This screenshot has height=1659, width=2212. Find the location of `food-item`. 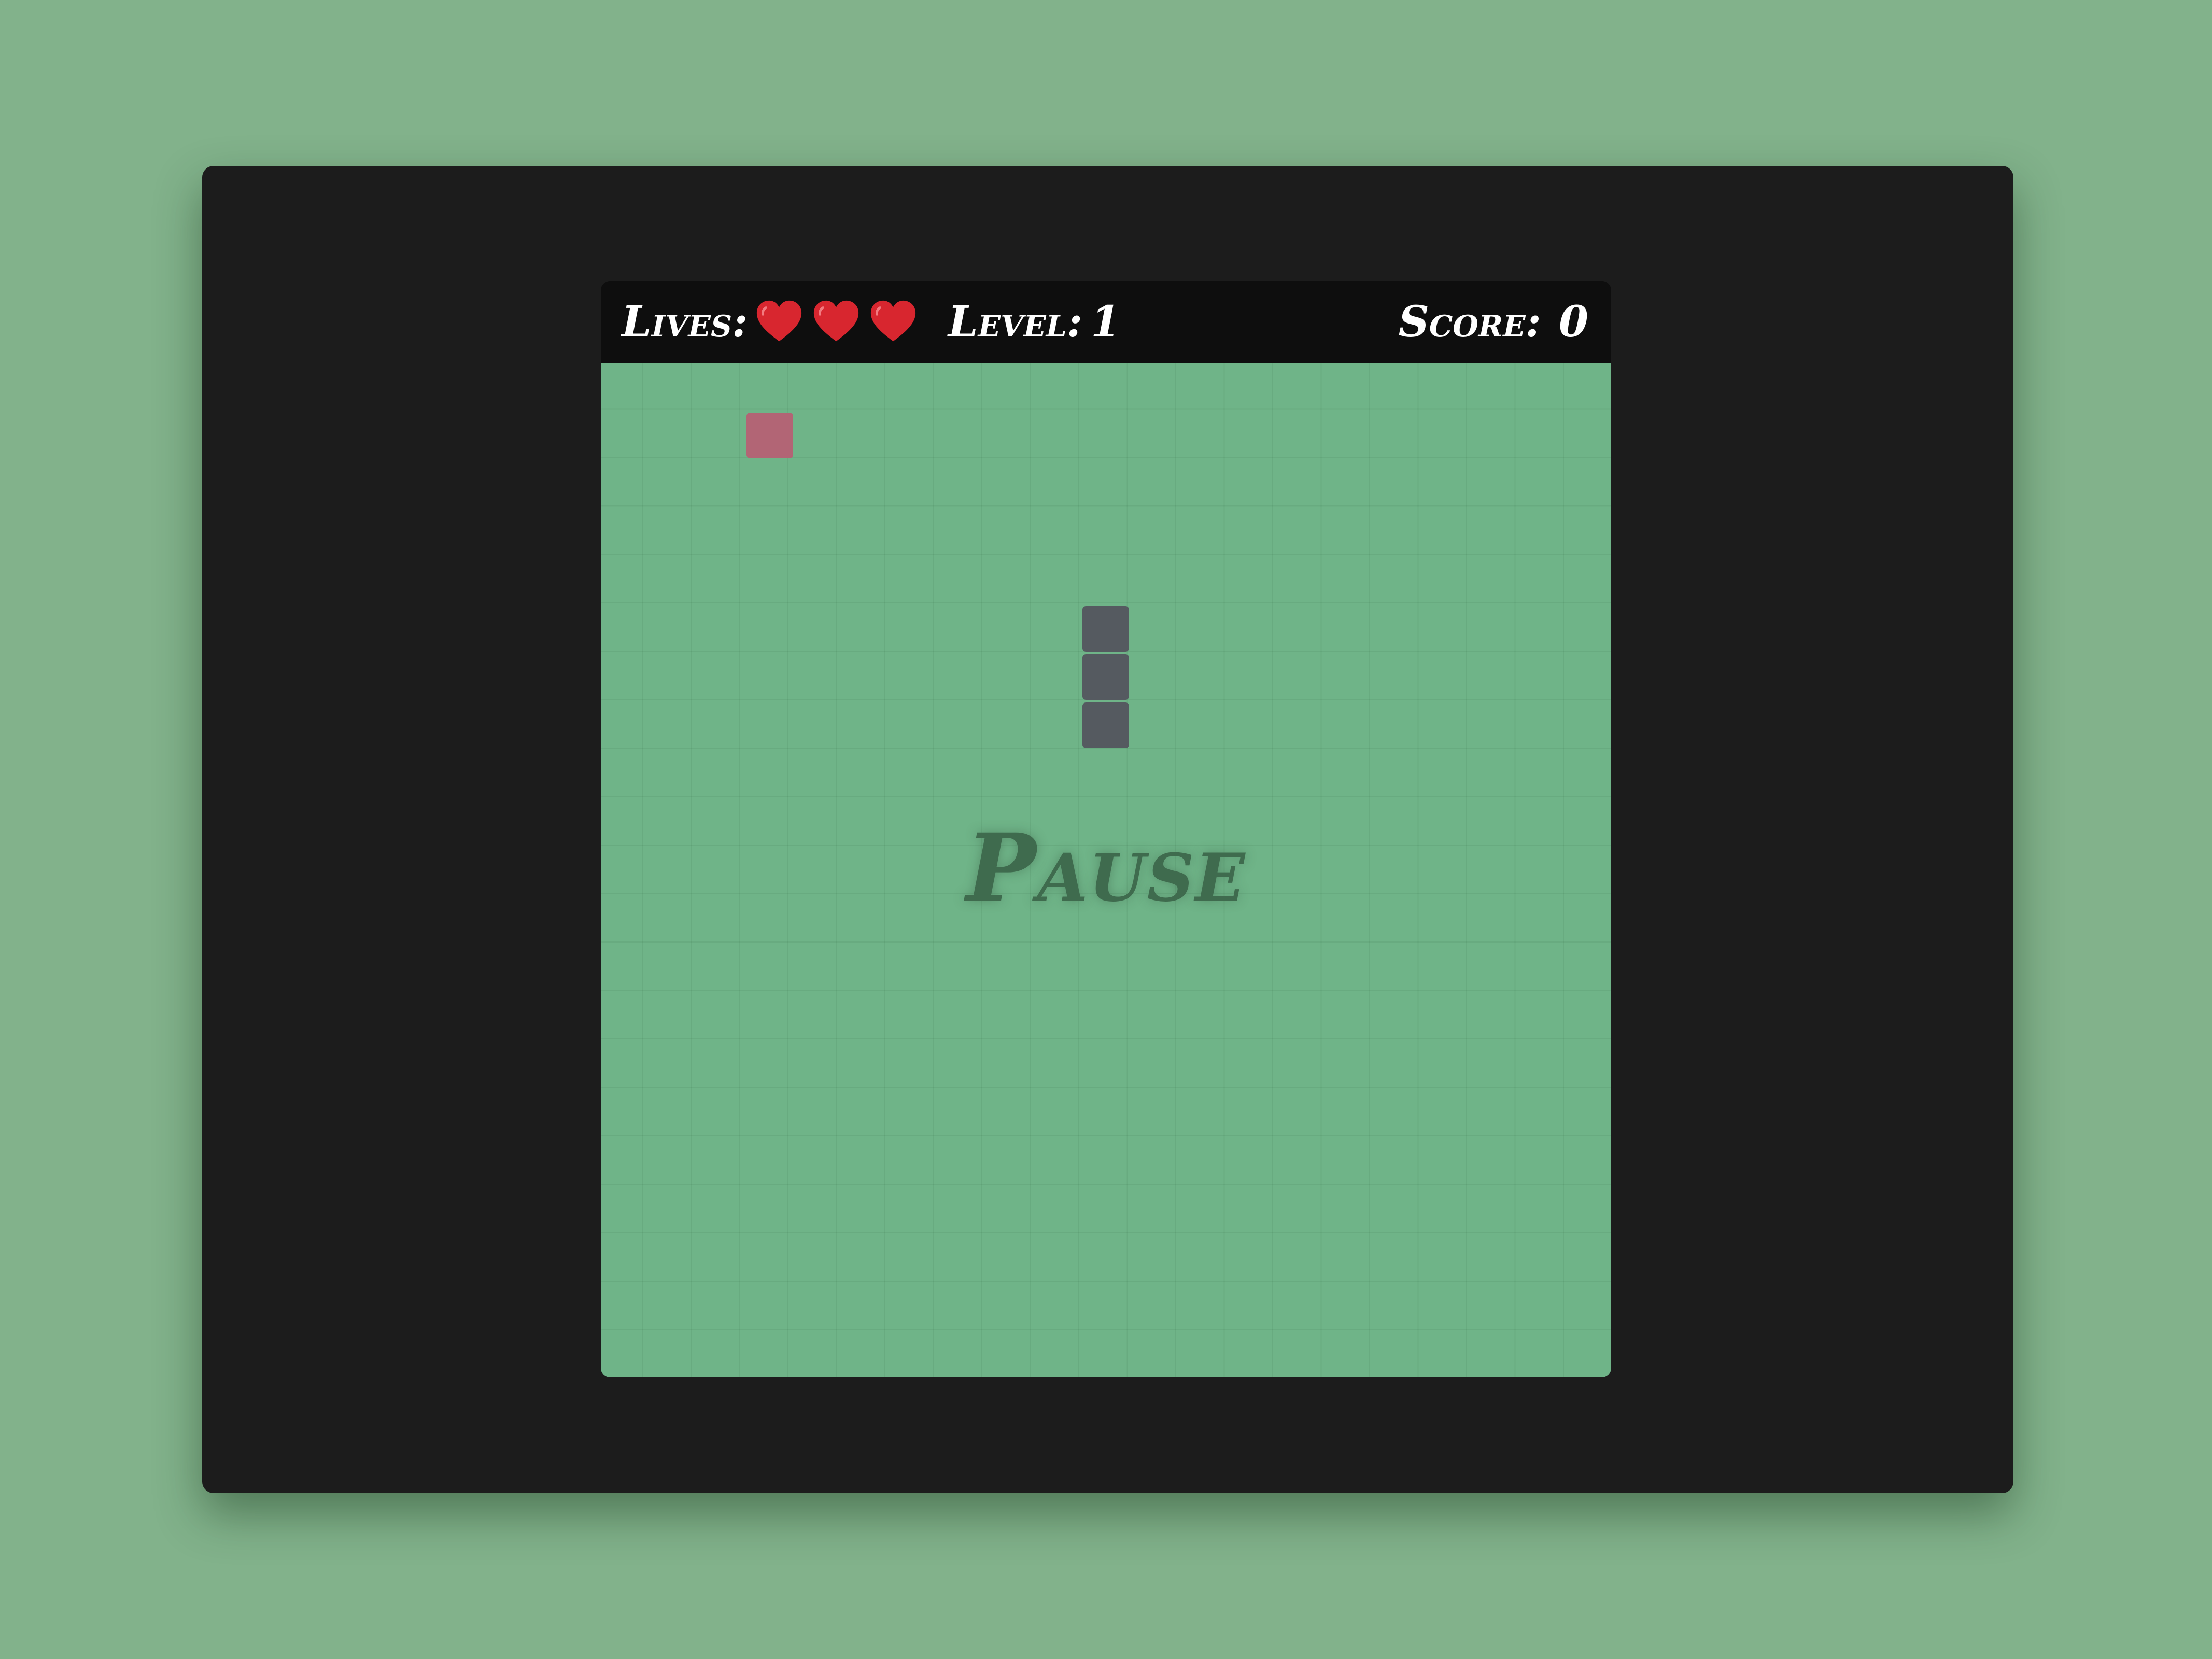

food-item is located at coordinates (769, 435).